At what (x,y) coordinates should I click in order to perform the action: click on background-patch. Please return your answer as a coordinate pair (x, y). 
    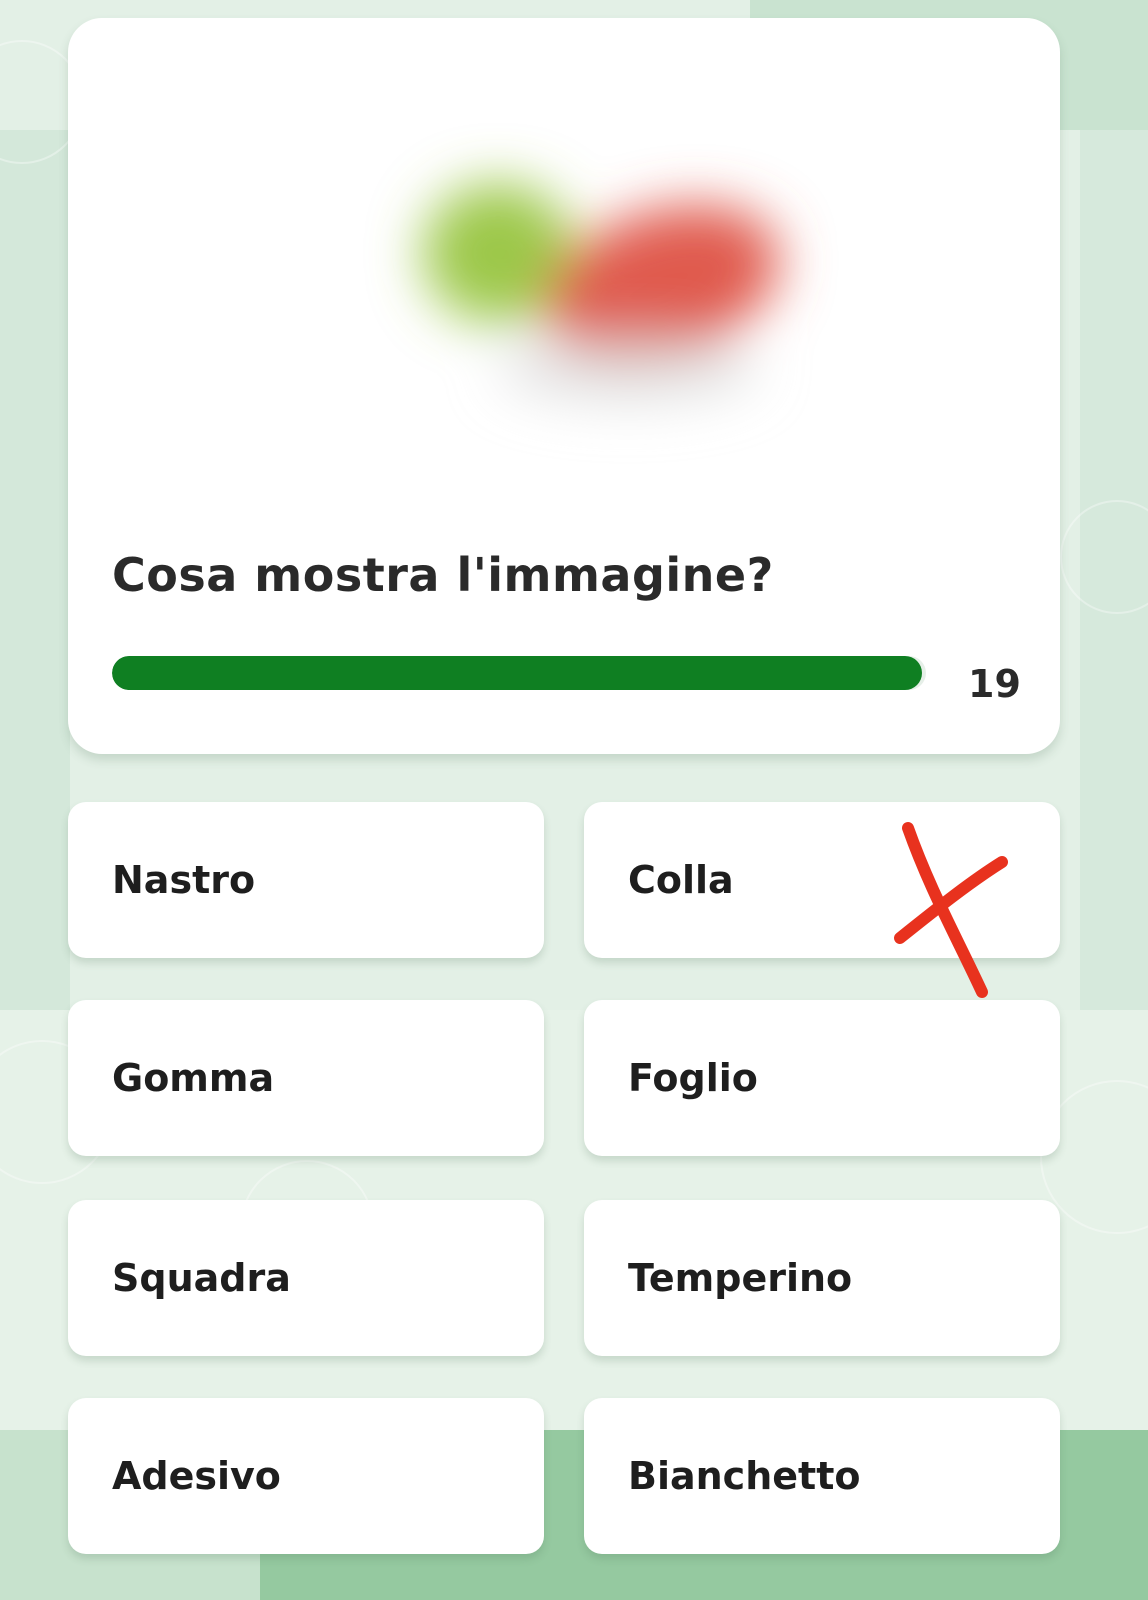
    Looking at the image, I should click on (35, 570).